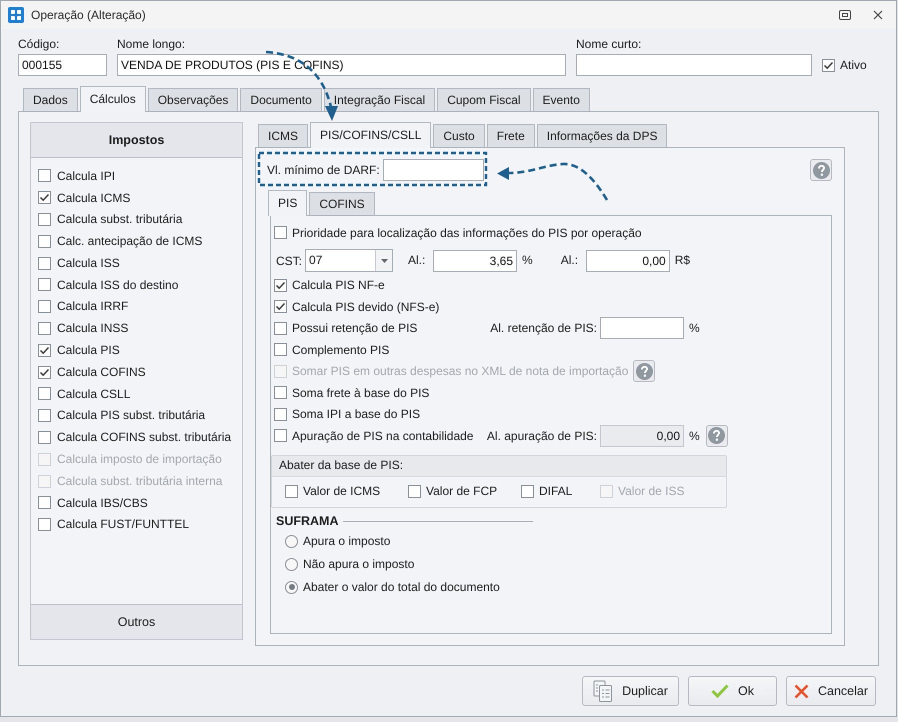  I want to click on checkbox-label: Calcula ISS do destino, so click(117, 285).